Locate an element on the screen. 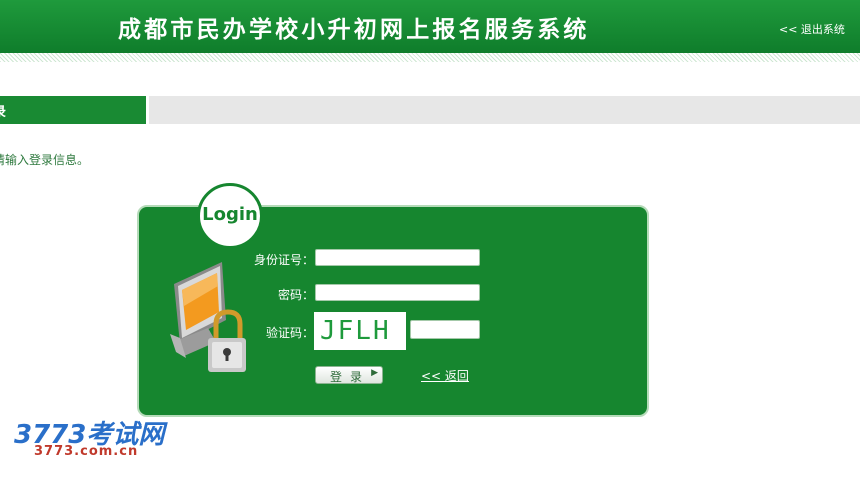 This screenshot has width=860, height=479. password-input is located at coordinates (397, 292).